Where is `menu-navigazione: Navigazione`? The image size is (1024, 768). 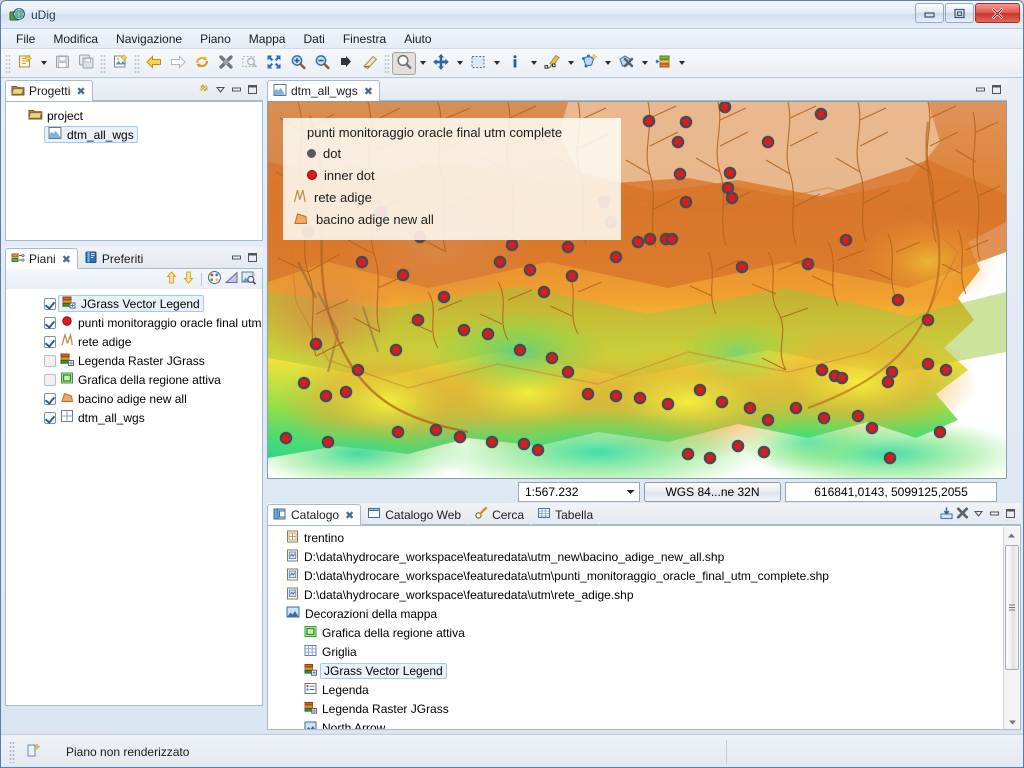
menu-navigazione: Navigazione is located at coordinates (149, 39).